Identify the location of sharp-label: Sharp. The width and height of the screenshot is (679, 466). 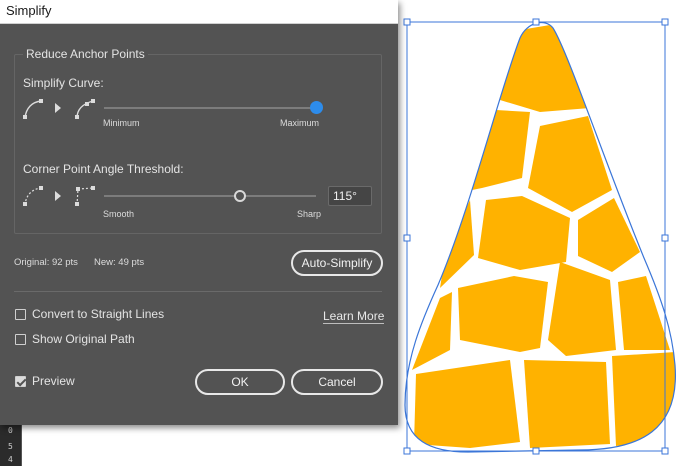
(309, 214).